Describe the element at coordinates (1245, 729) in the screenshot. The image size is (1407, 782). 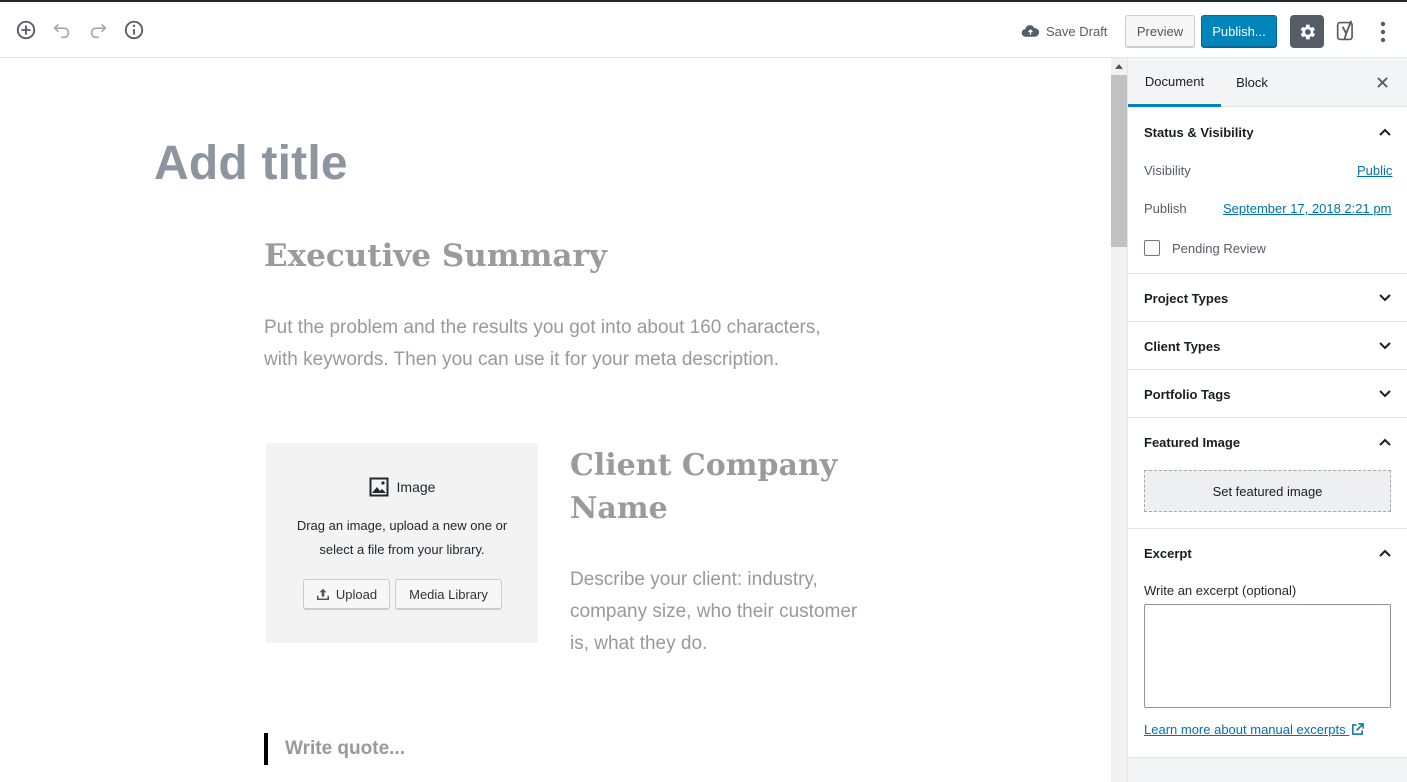
I see `learn-more-label: Learn more about manual excerpts` at that location.